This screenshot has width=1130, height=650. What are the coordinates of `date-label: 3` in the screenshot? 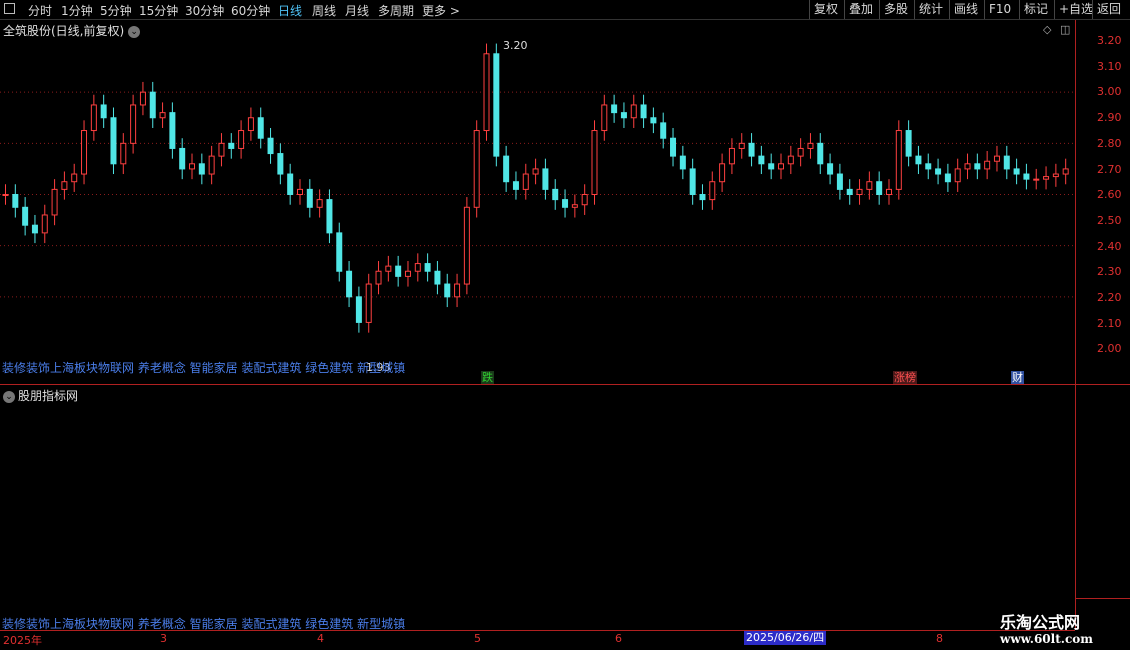 It's located at (163, 638).